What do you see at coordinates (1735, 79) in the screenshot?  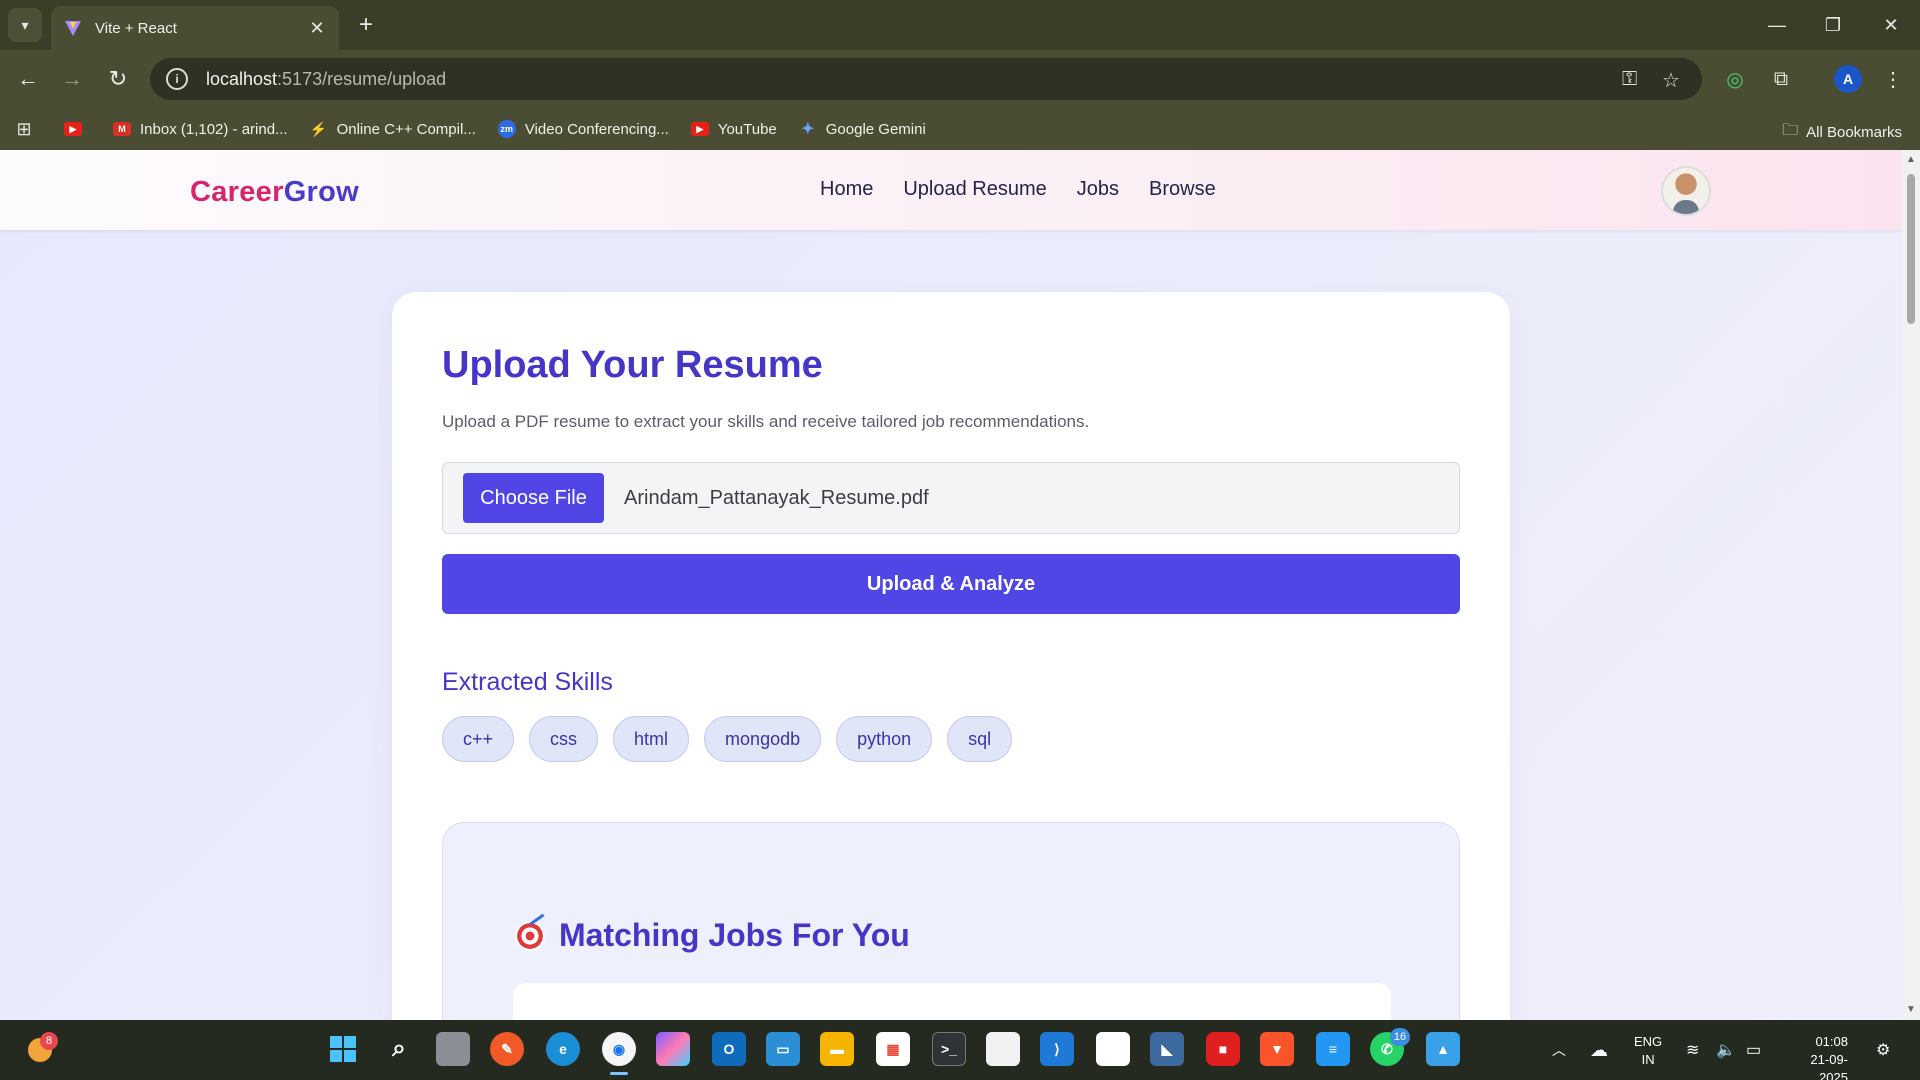 I see `extension-circle-icon: ◎` at bounding box center [1735, 79].